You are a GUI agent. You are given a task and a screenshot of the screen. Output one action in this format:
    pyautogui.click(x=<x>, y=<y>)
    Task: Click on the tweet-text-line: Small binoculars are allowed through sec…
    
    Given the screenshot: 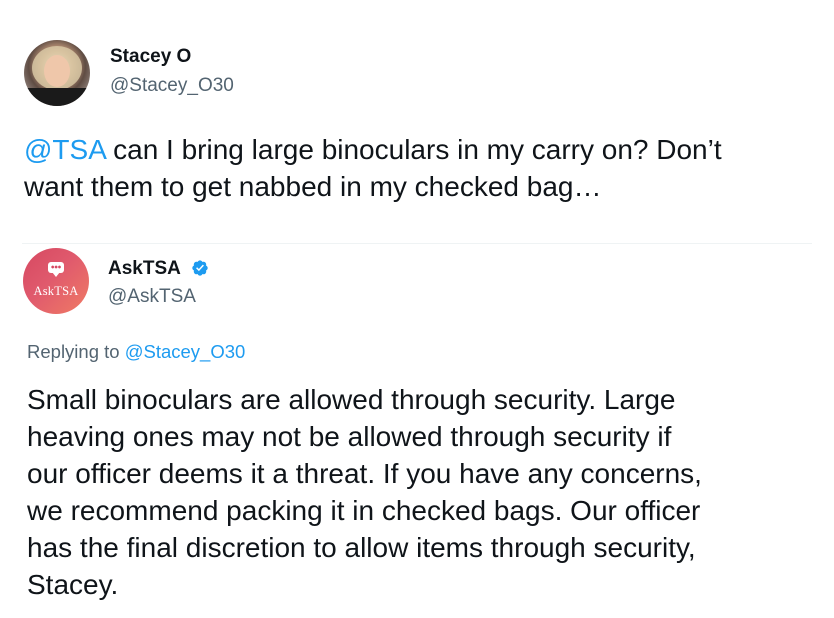 What is the action you would take?
    pyautogui.click(x=351, y=399)
    